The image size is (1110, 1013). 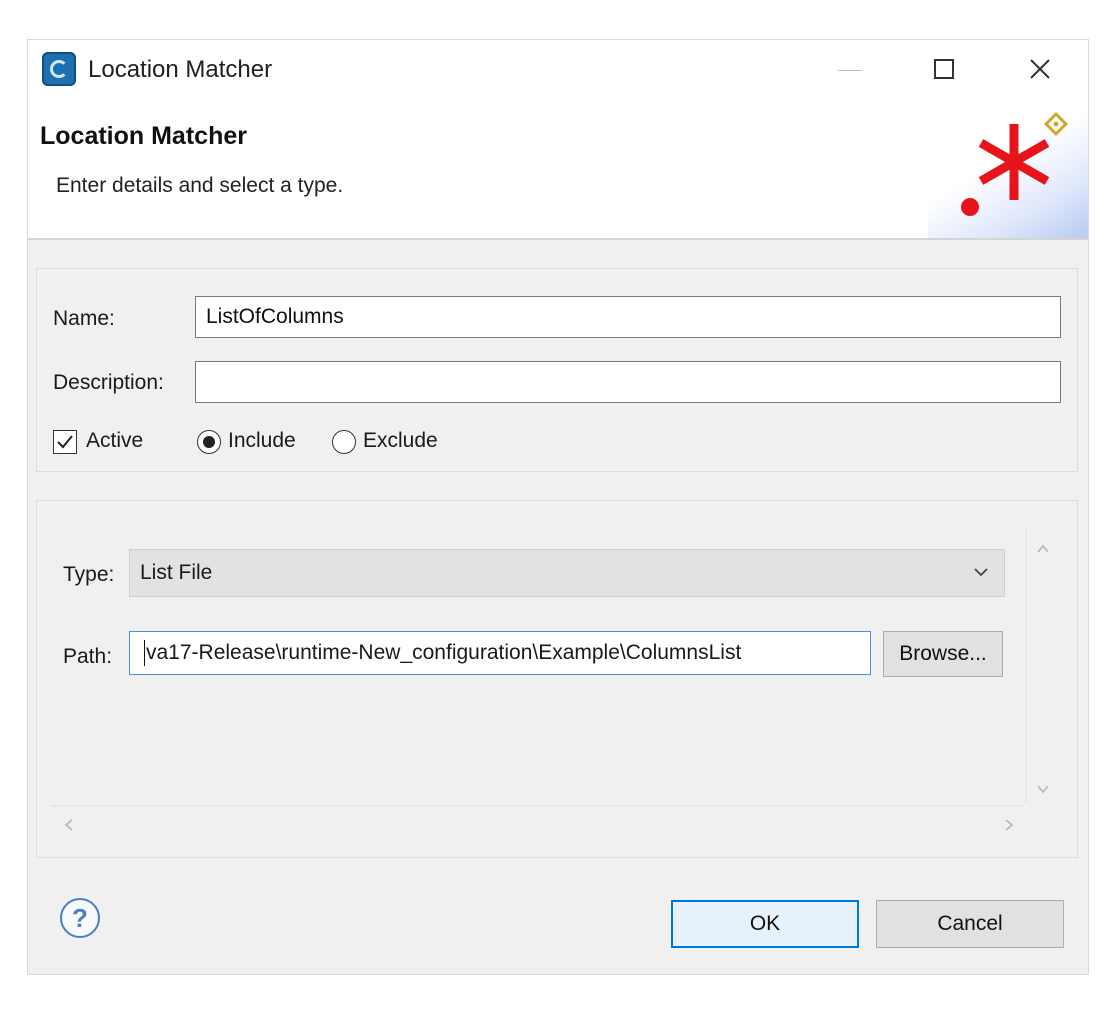 I want to click on scroll-right-icon, so click(x=1009, y=825).